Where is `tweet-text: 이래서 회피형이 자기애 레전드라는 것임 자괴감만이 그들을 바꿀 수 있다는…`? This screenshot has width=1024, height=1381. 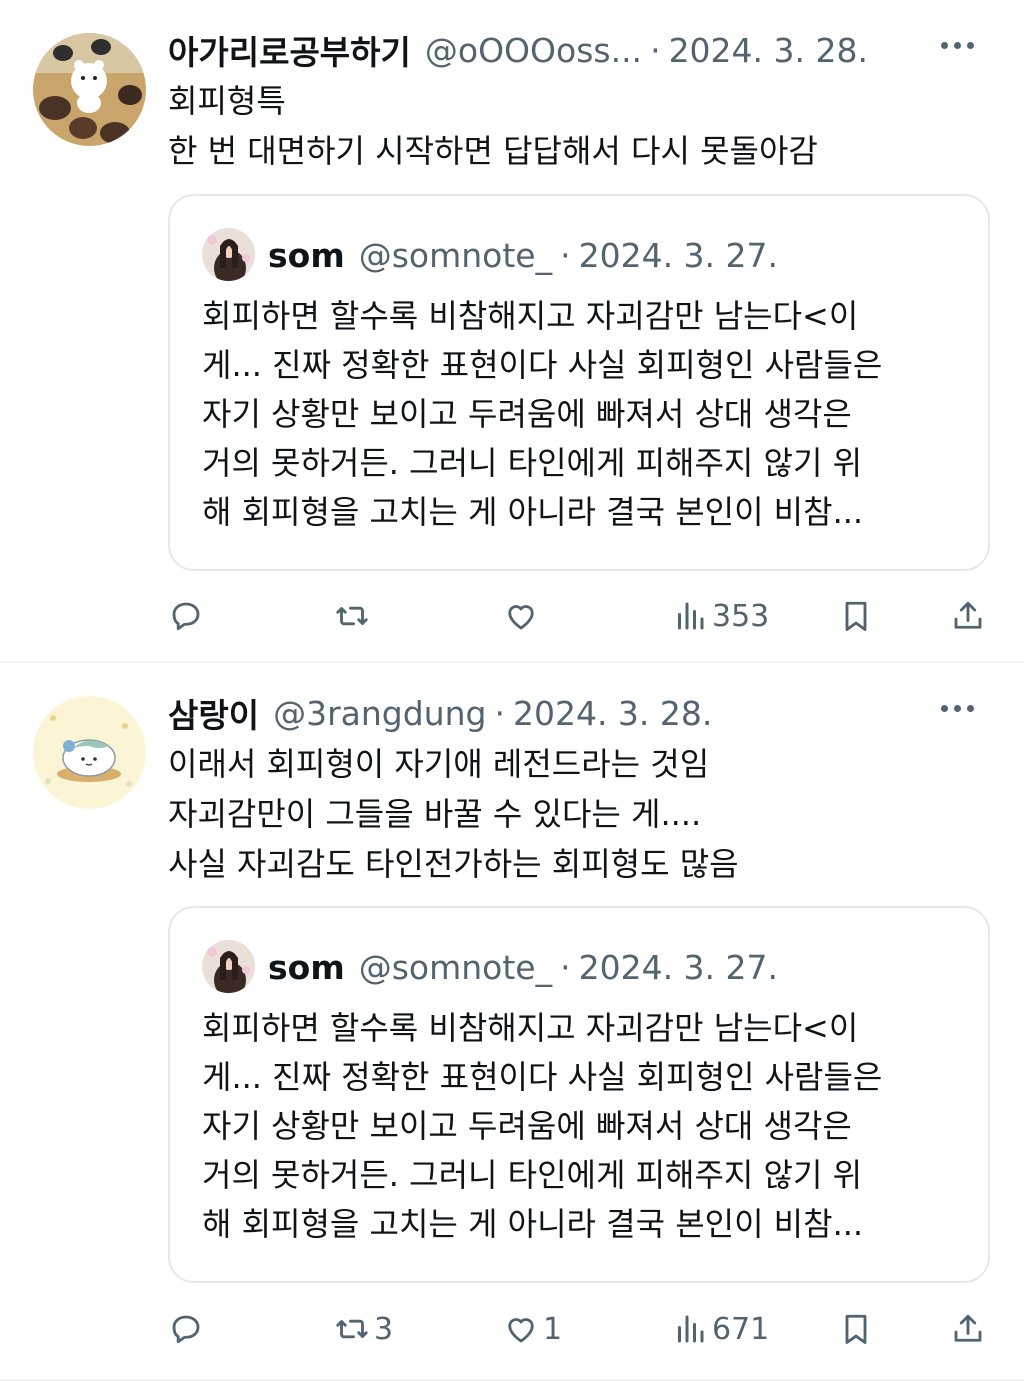 tweet-text: 이래서 회피형이 자기애 레전드라는 것임 자괴감만이 그들을 바꿀 수 있다는… is located at coordinates (576, 814).